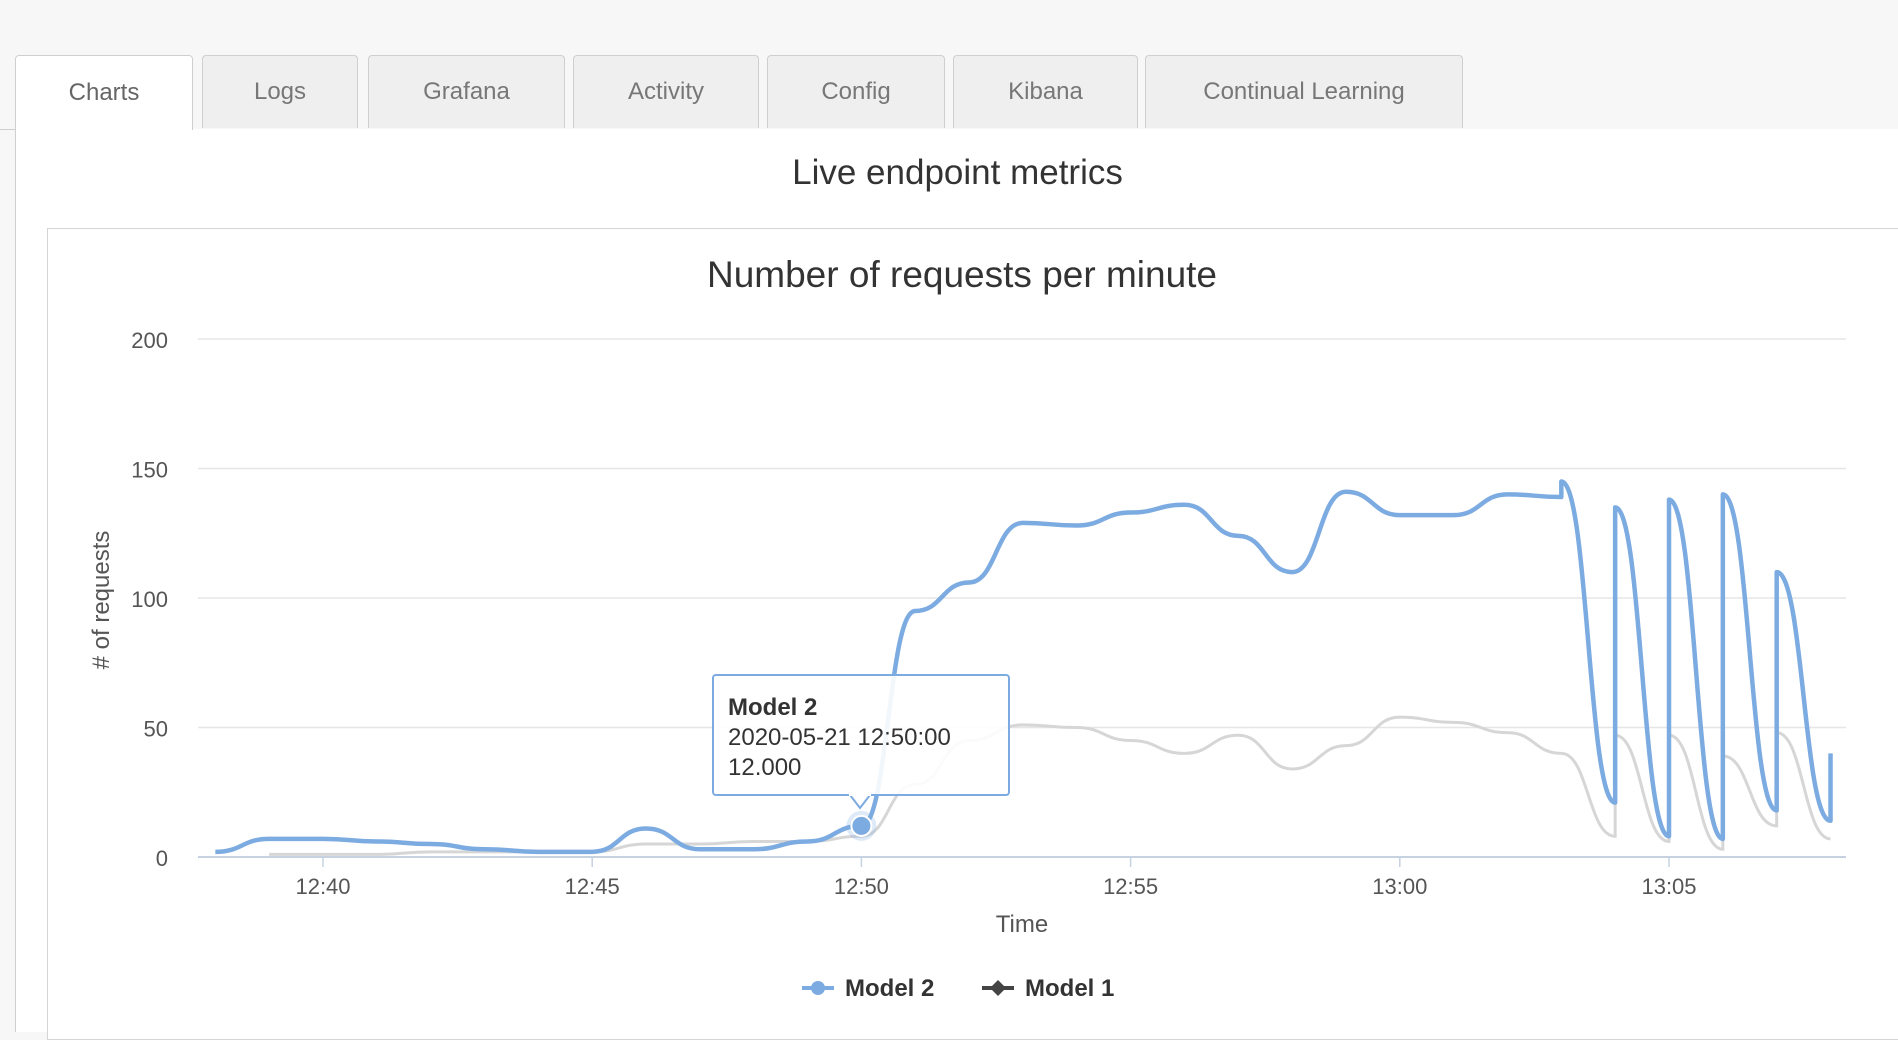 This screenshot has height=1040, width=1898. I want to click on legend-item-model-2: Model 2, so click(868, 988).